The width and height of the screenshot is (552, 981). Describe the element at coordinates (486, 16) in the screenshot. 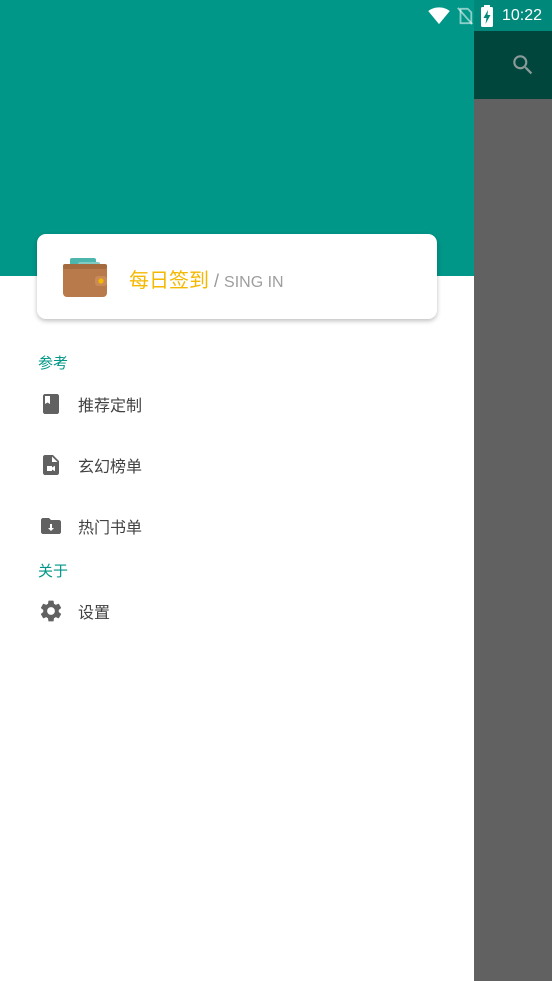

I see `battery-charging-icon` at that location.